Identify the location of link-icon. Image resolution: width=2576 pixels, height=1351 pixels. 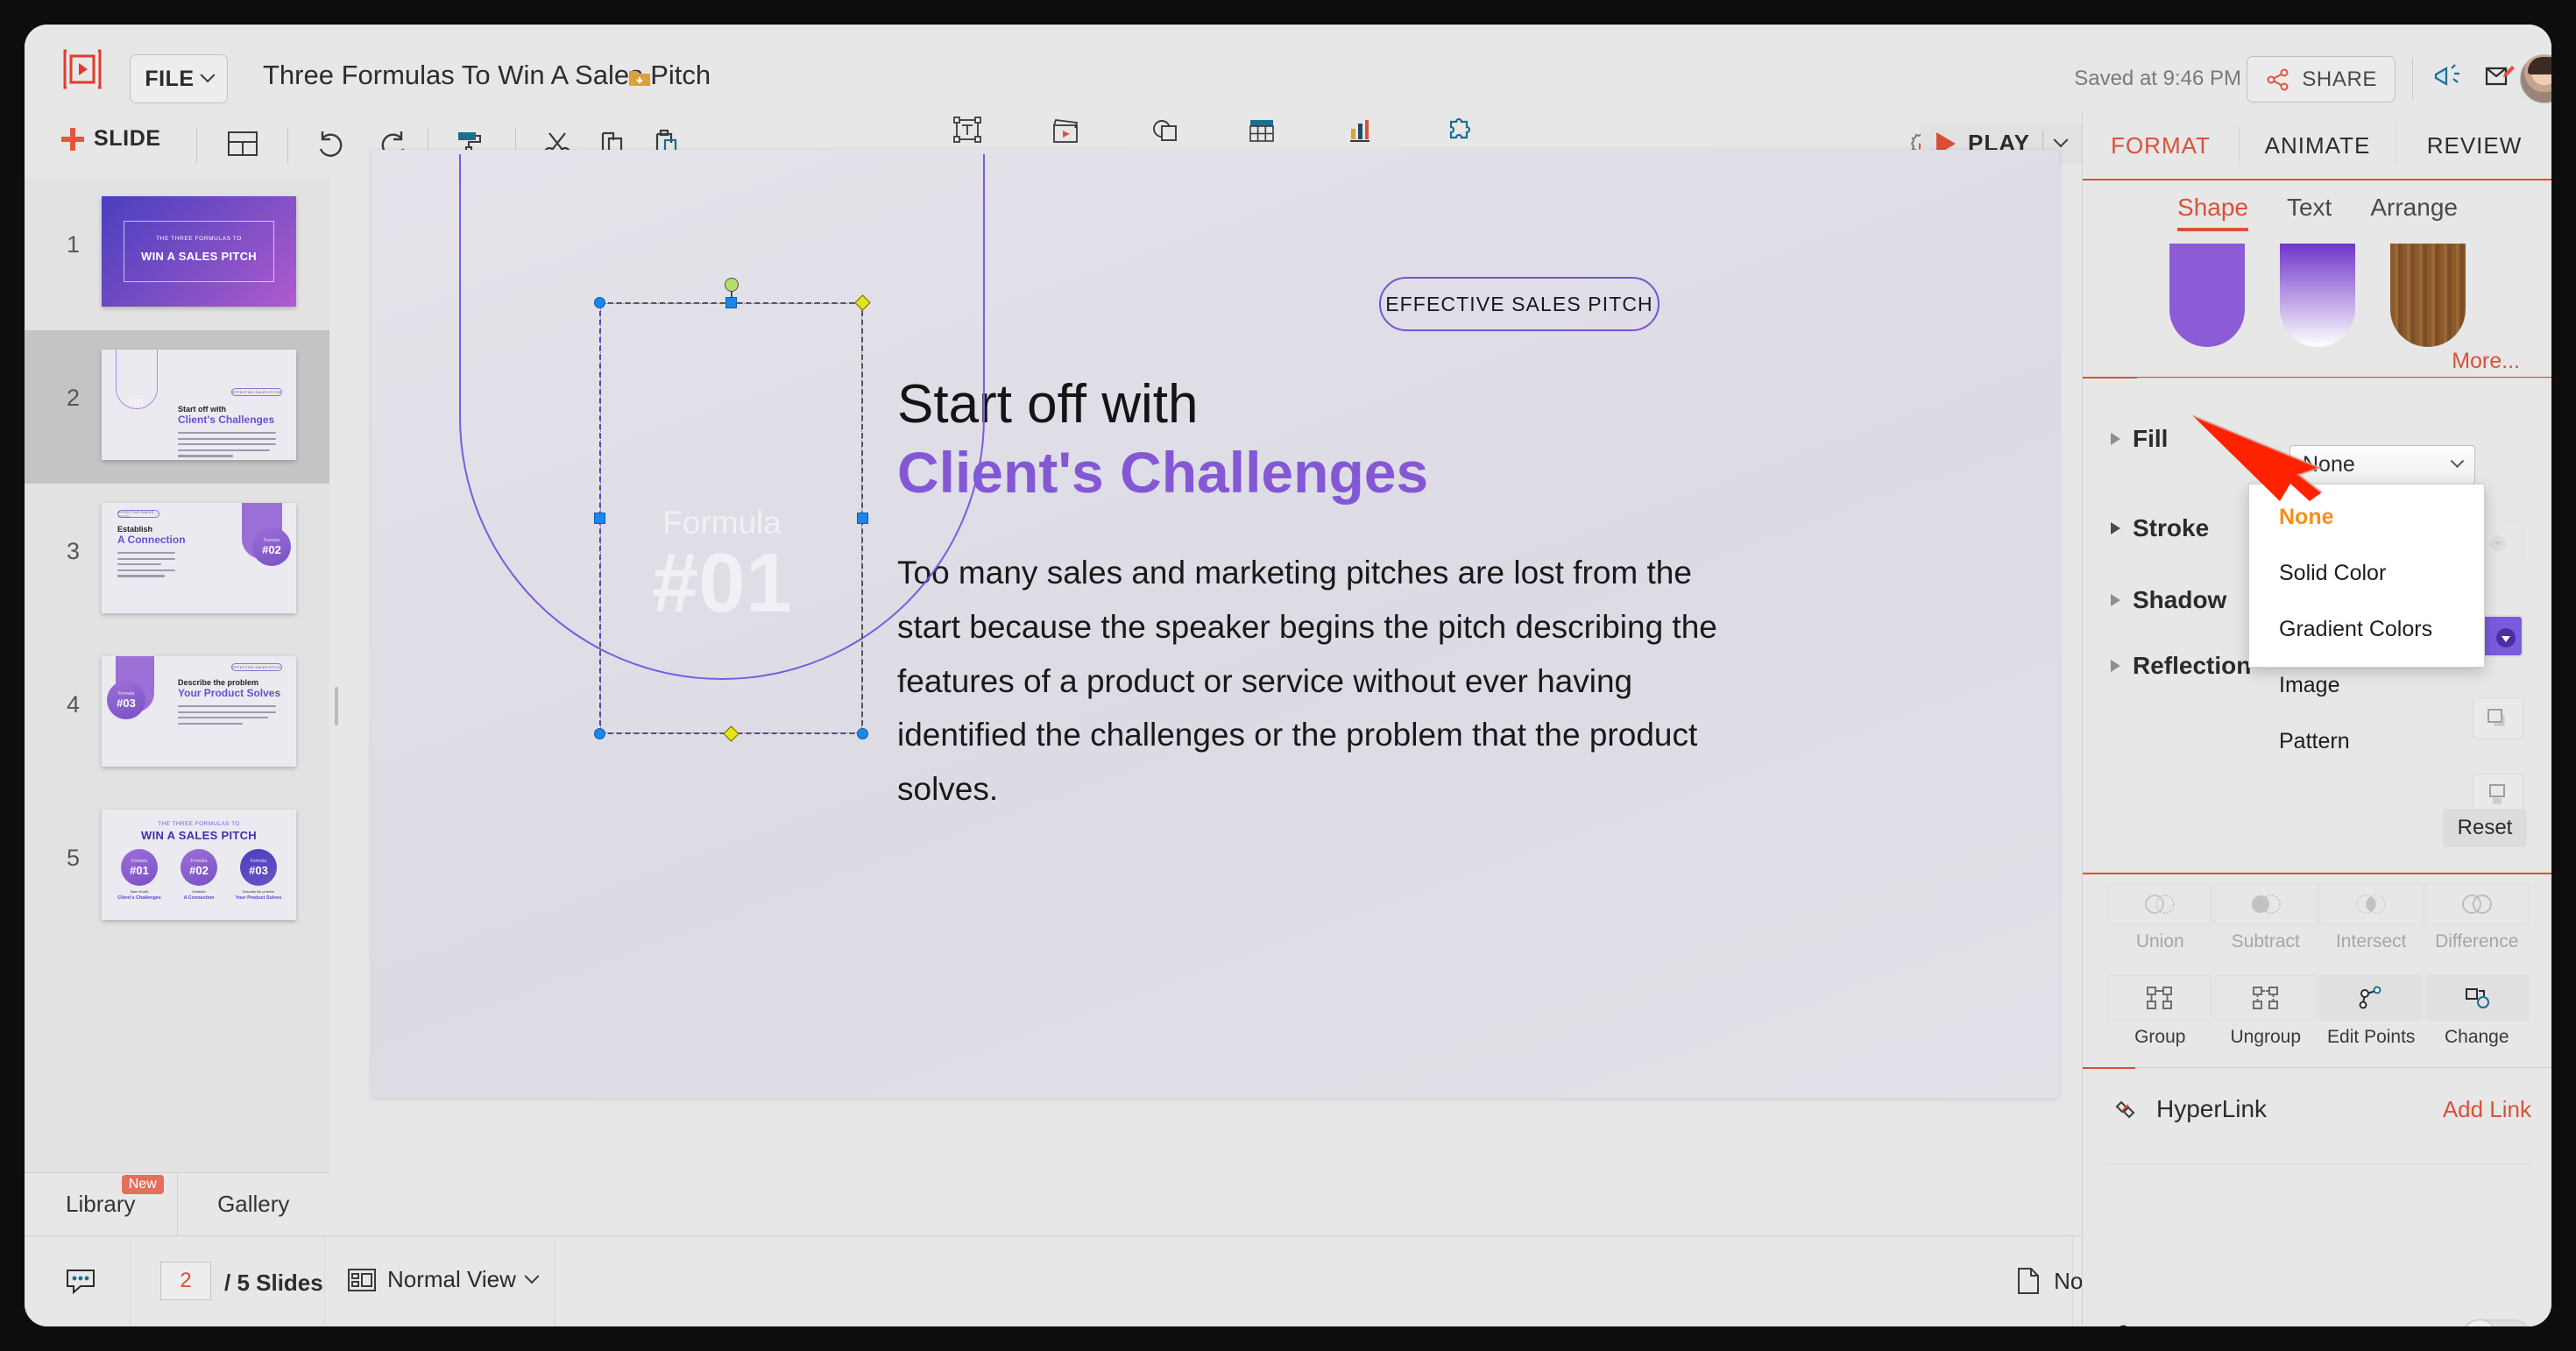
(2125, 1109).